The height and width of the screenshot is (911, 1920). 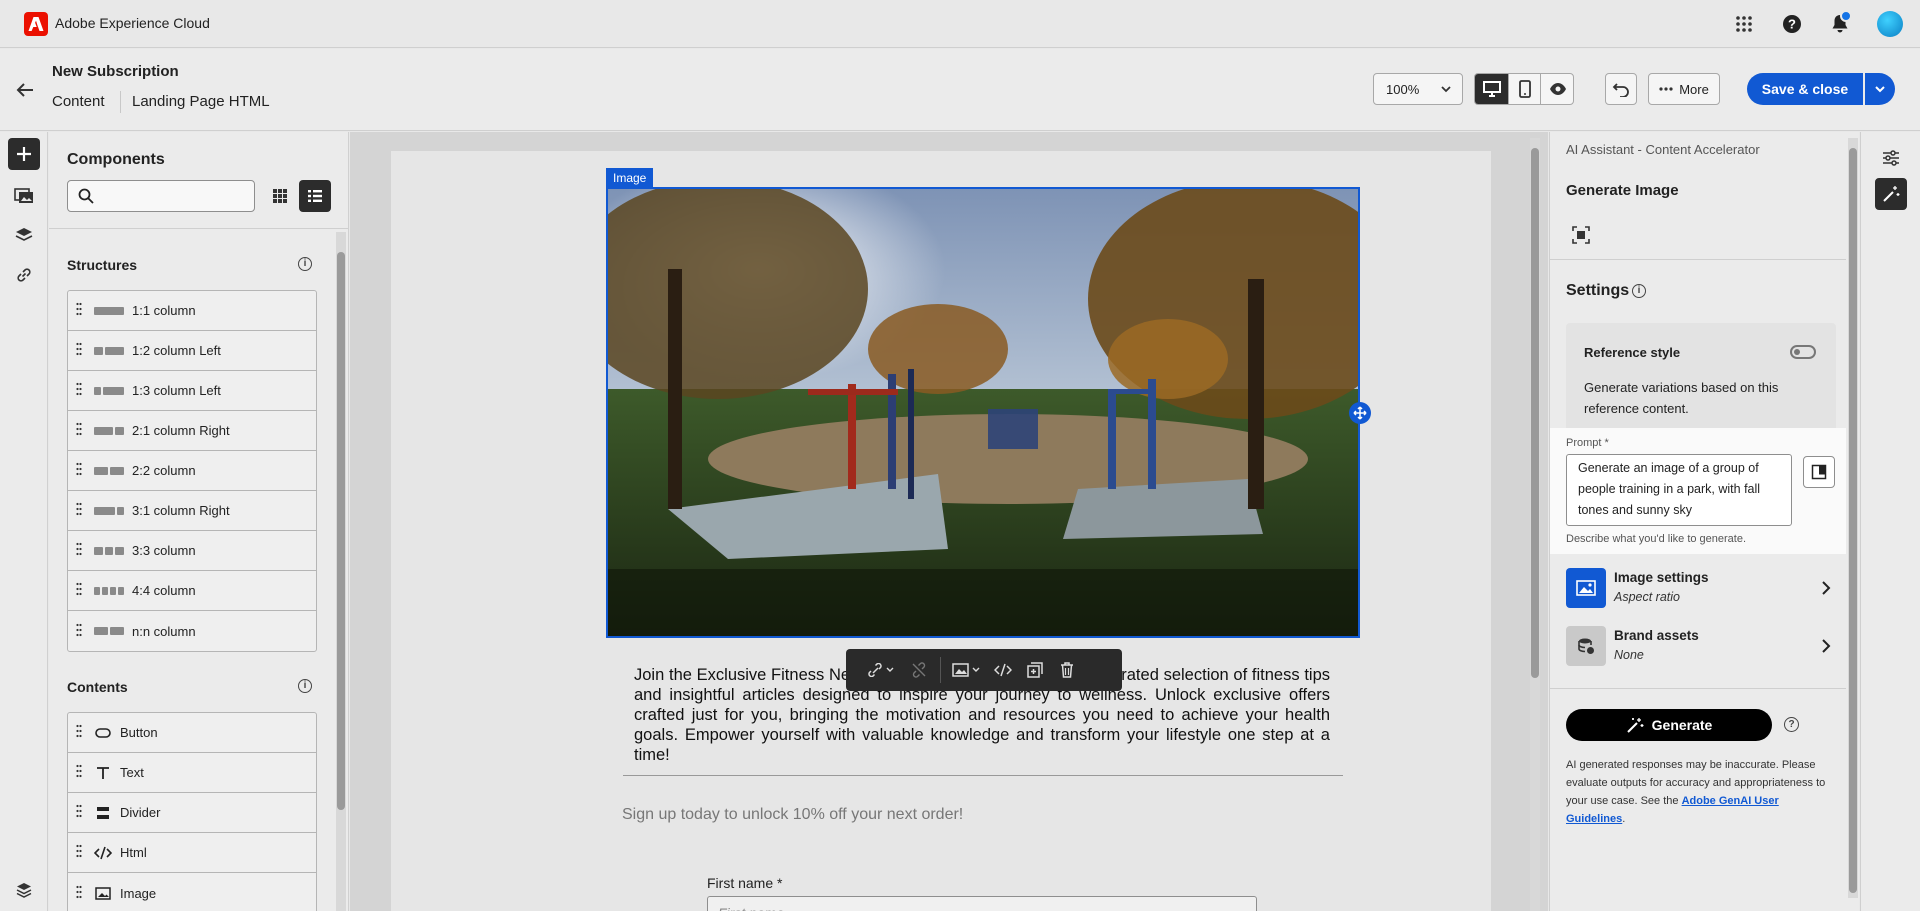 I want to click on canvas-scrollbar, so click(x=1535, y=524).